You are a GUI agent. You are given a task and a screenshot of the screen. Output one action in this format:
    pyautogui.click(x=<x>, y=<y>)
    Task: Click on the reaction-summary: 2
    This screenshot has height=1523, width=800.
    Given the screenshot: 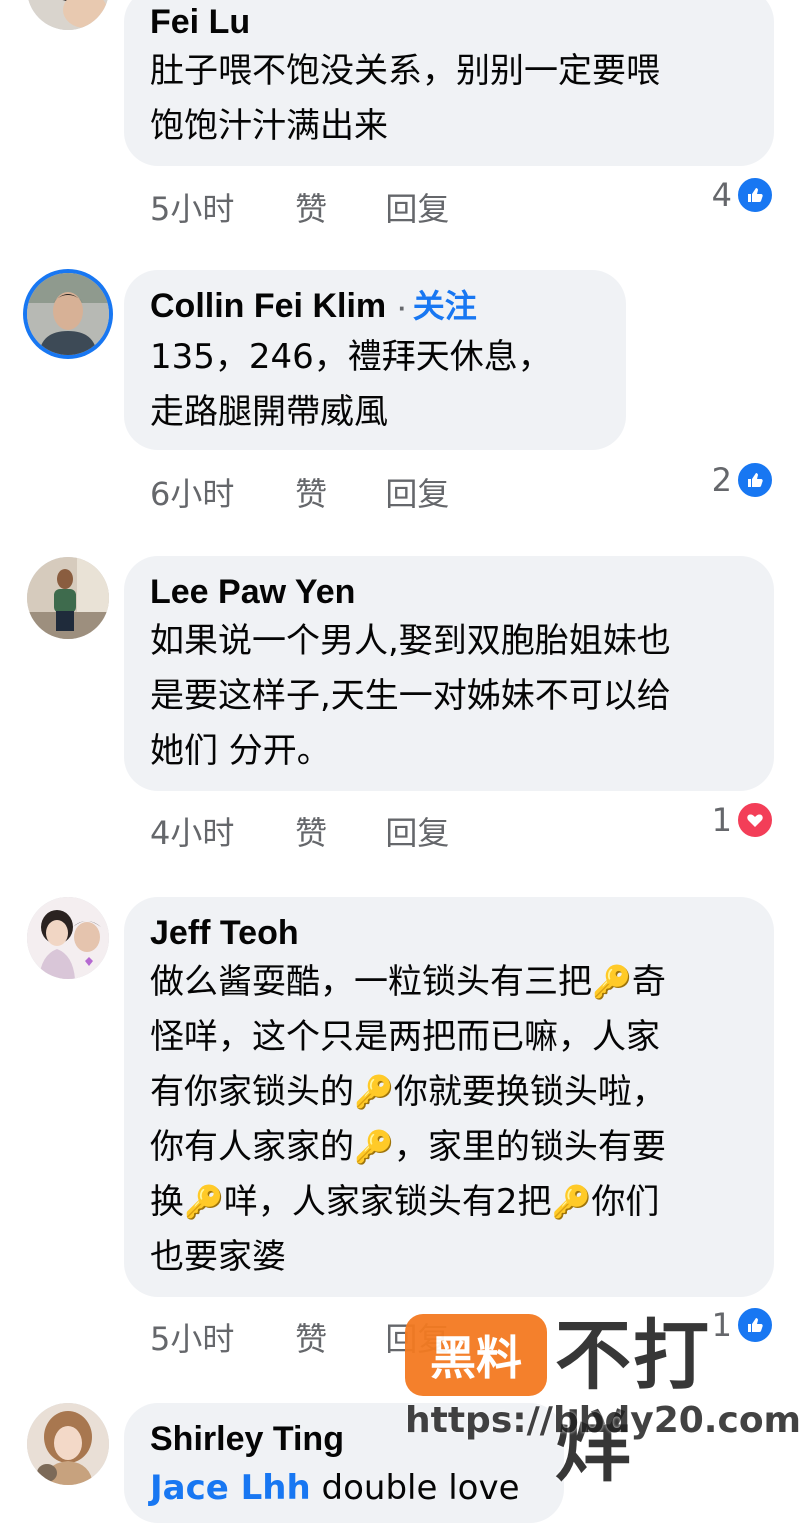 What is the action you would take?
    pyautogui.click(x=743, y=480)
    